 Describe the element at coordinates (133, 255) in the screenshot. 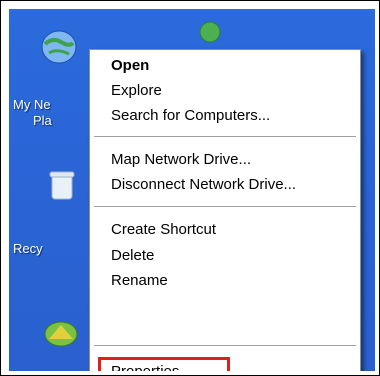

I see `menu-item-delete-label: Delete` at that location.